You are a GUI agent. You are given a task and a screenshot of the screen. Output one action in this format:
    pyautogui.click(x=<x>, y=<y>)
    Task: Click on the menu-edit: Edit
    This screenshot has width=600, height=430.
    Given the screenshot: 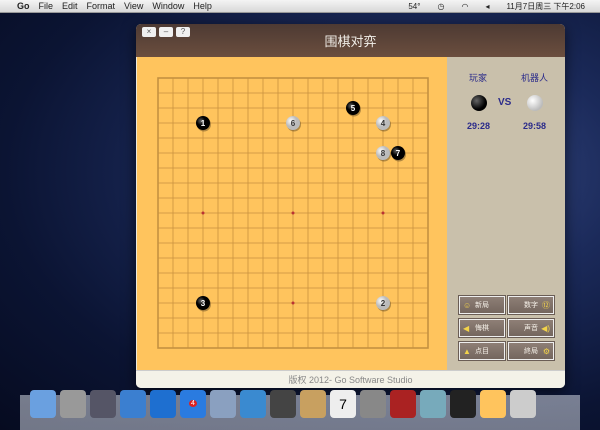 What is the action you would take?
    pyautogui.click(x=70, y=6)
    